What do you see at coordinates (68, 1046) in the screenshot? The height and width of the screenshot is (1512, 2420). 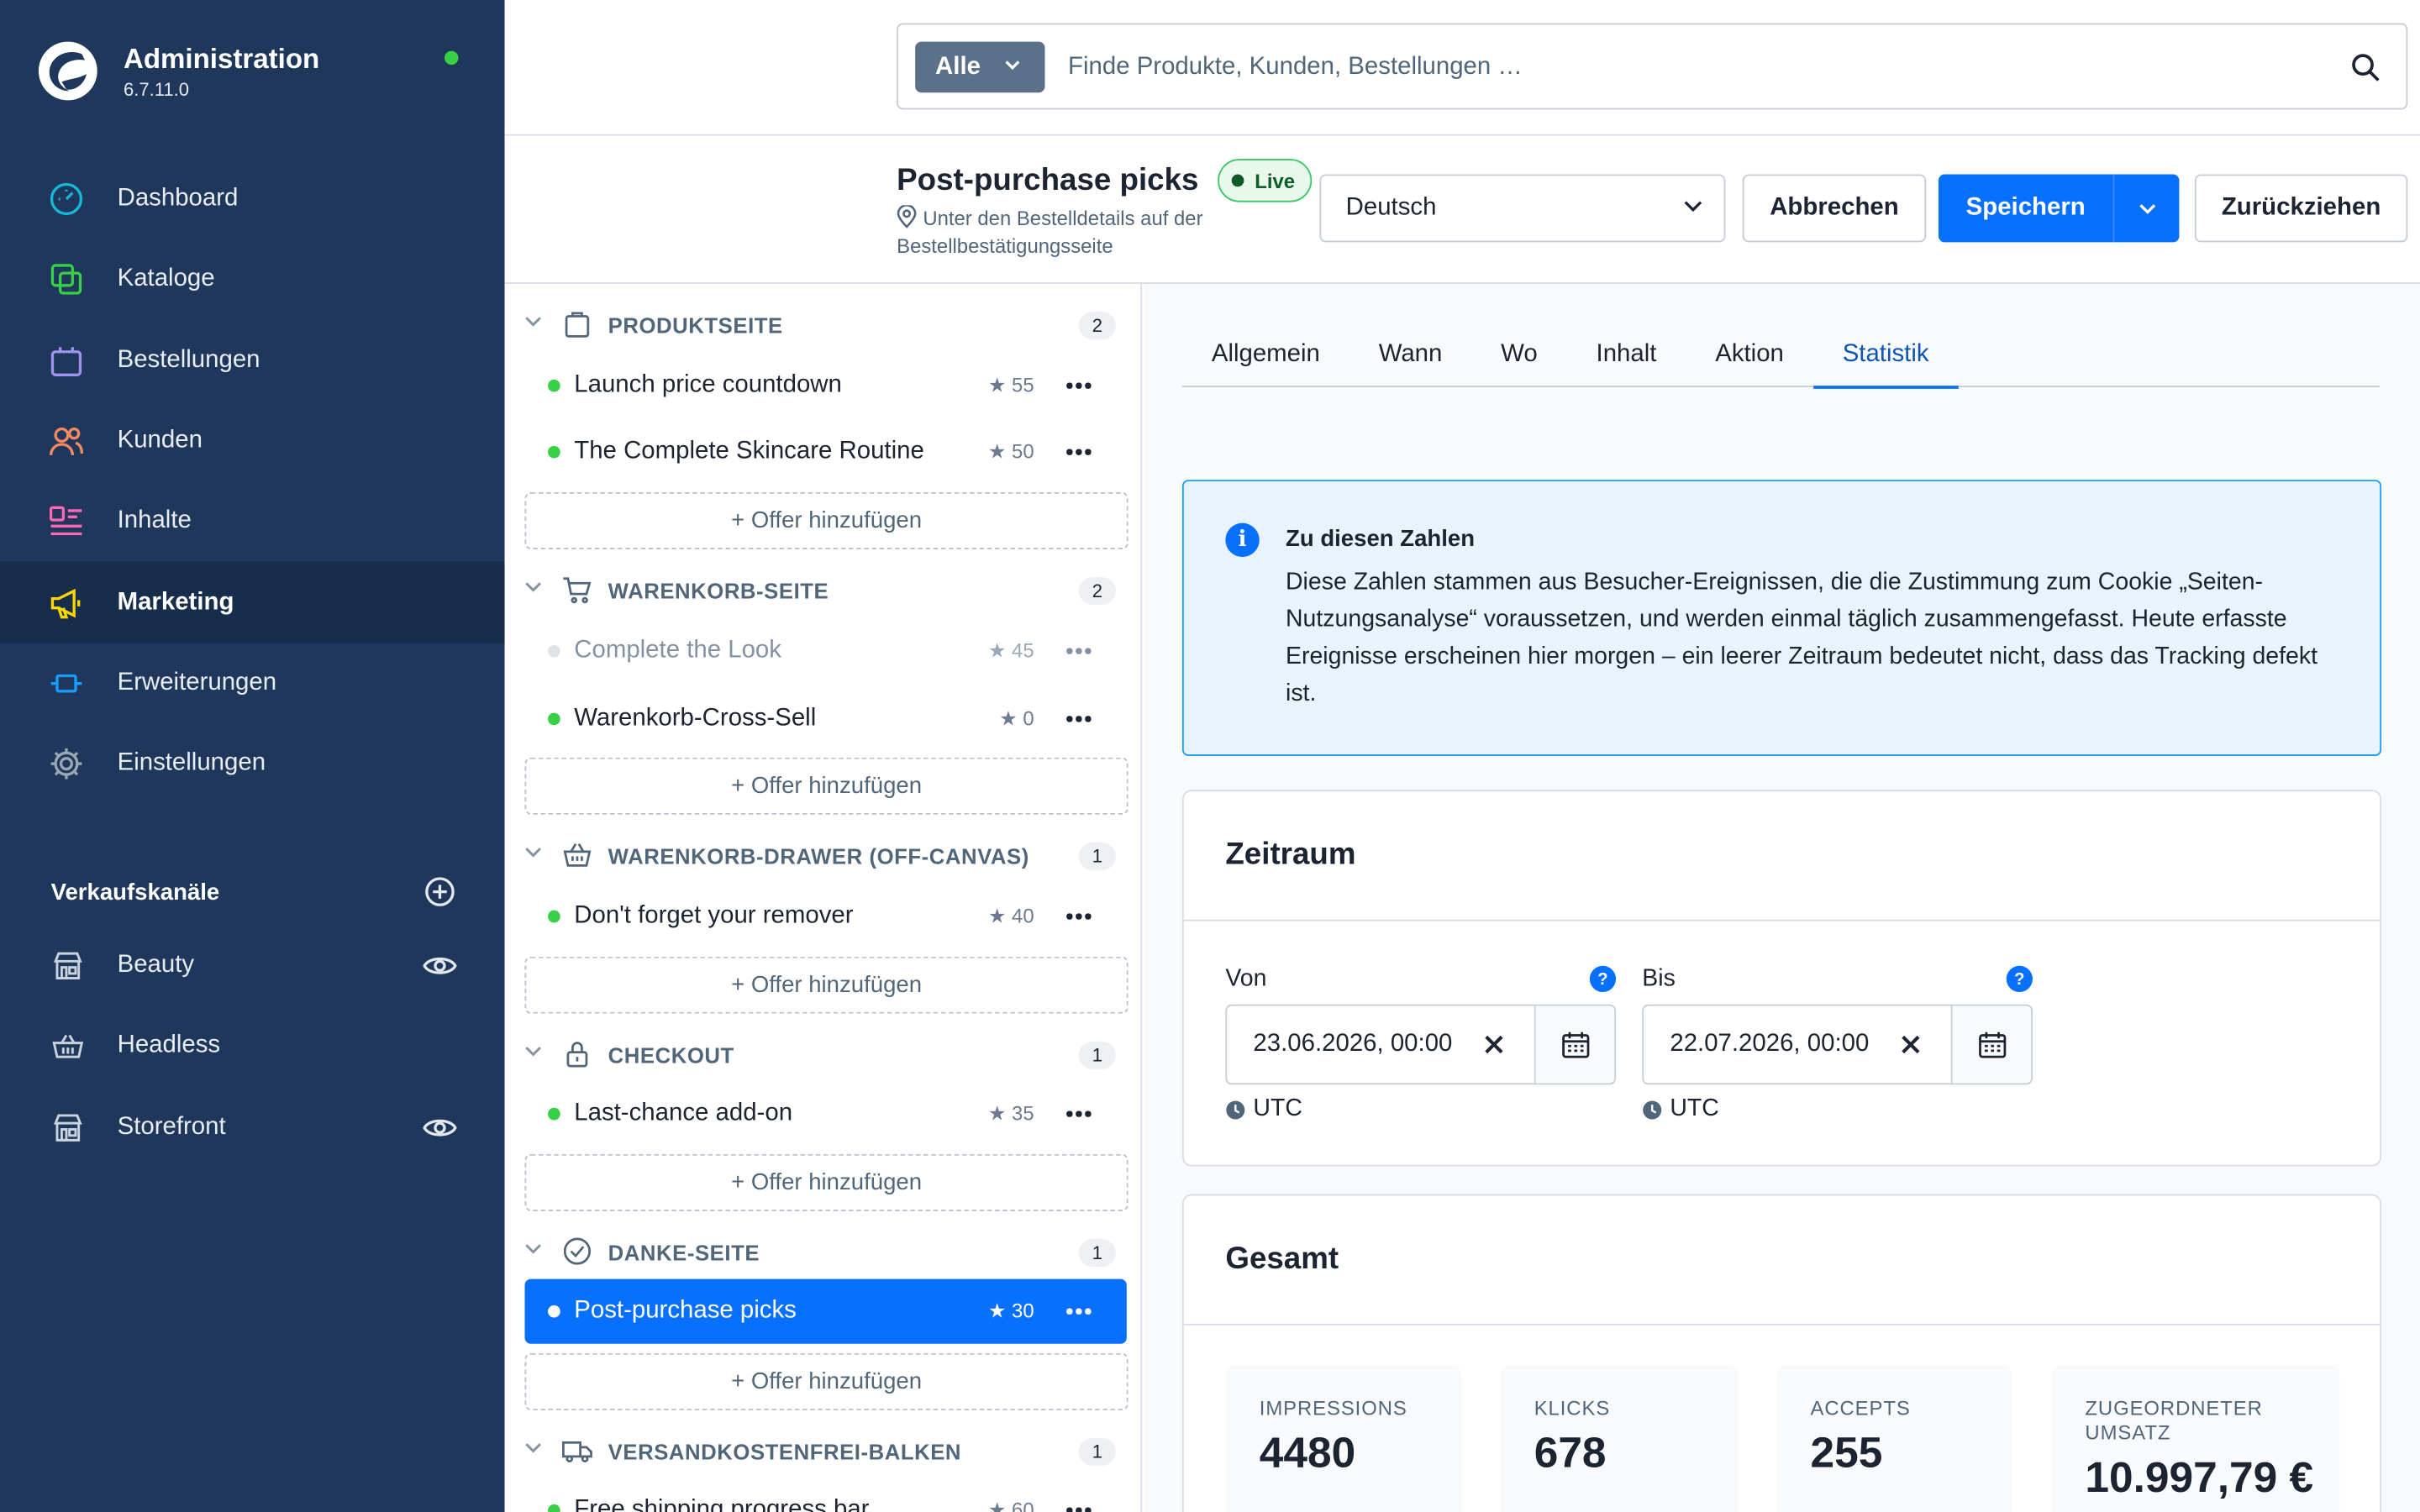 I see `headless-icon` at bounding box center [68, 1046].